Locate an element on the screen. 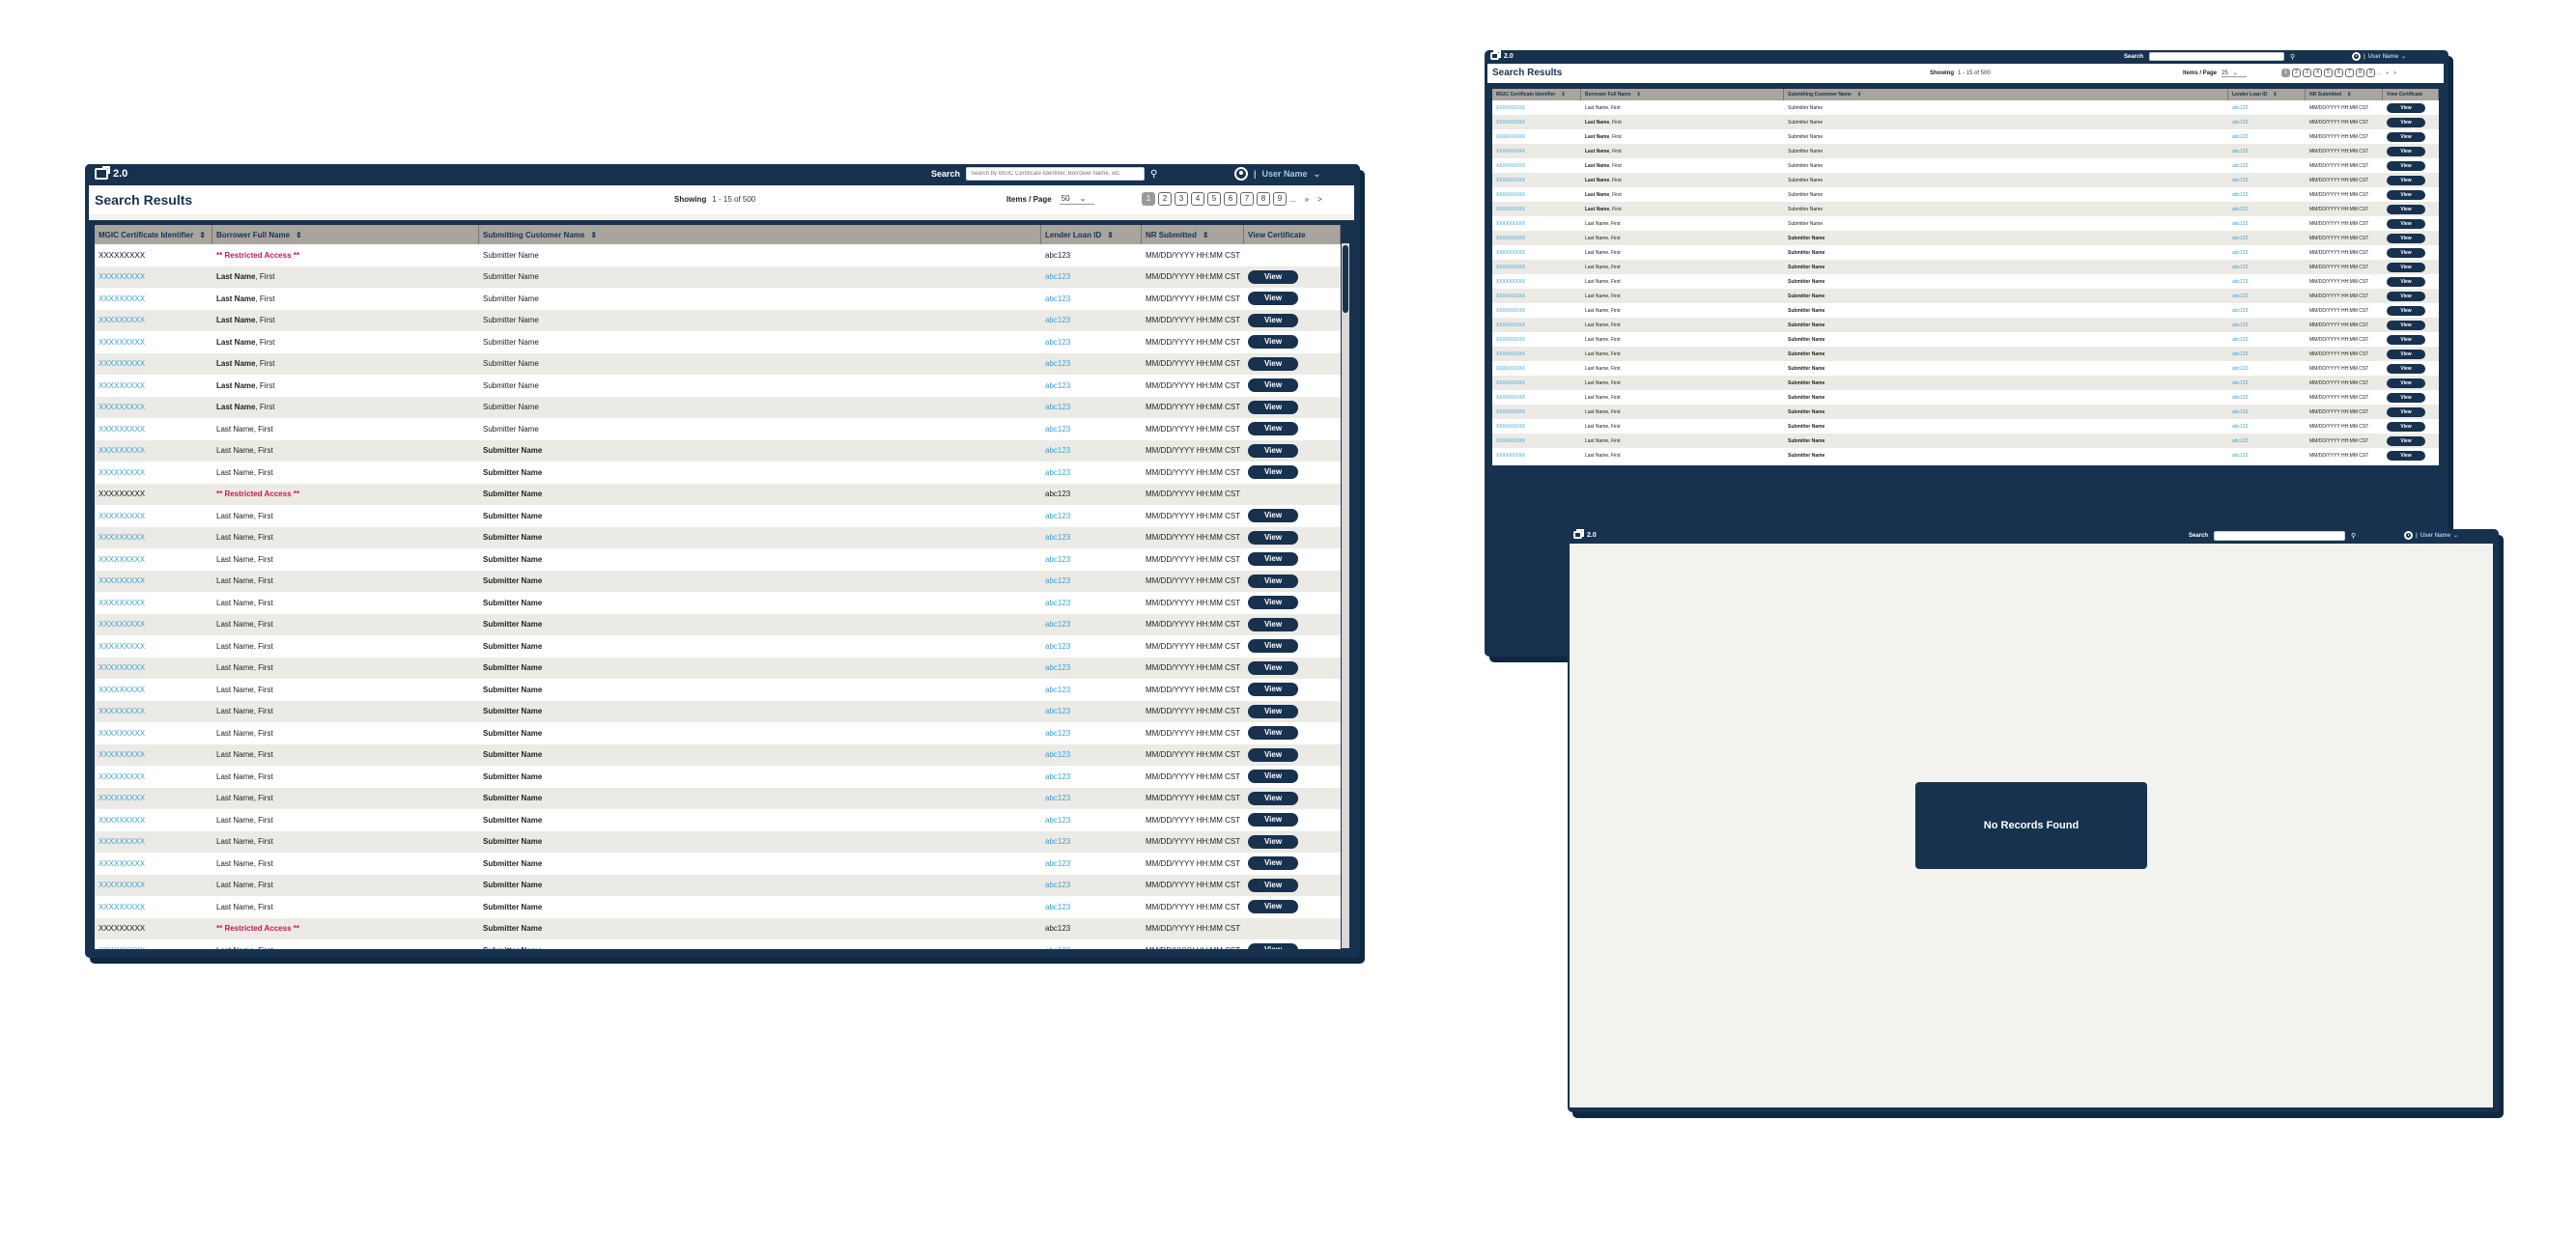  column-header: MGIC Certificate Identifier ⇕ is located at coordinates (153, 234).